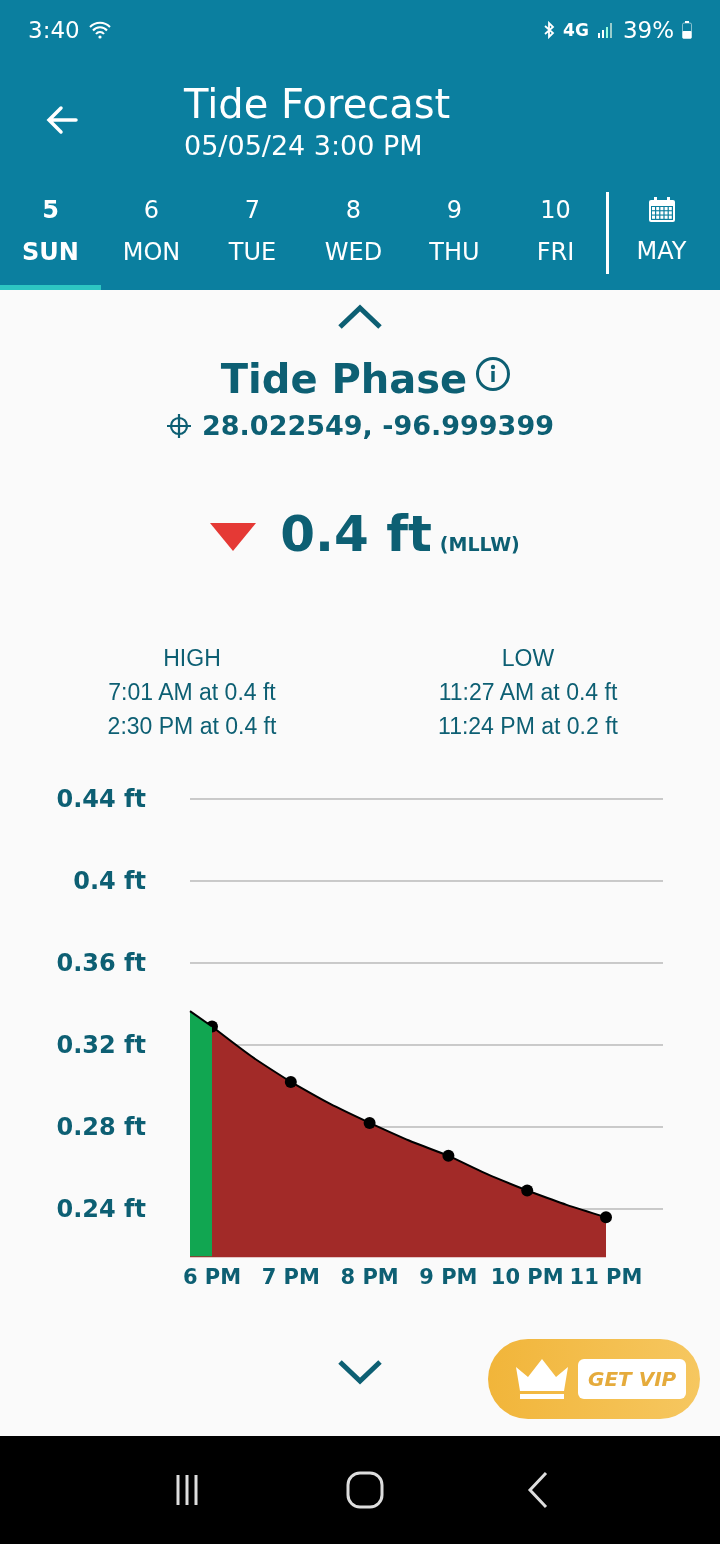  Describe the element at coordinates (527, 1277) in the screenshot. I see `x-axis-label: 10 PM` at that location.